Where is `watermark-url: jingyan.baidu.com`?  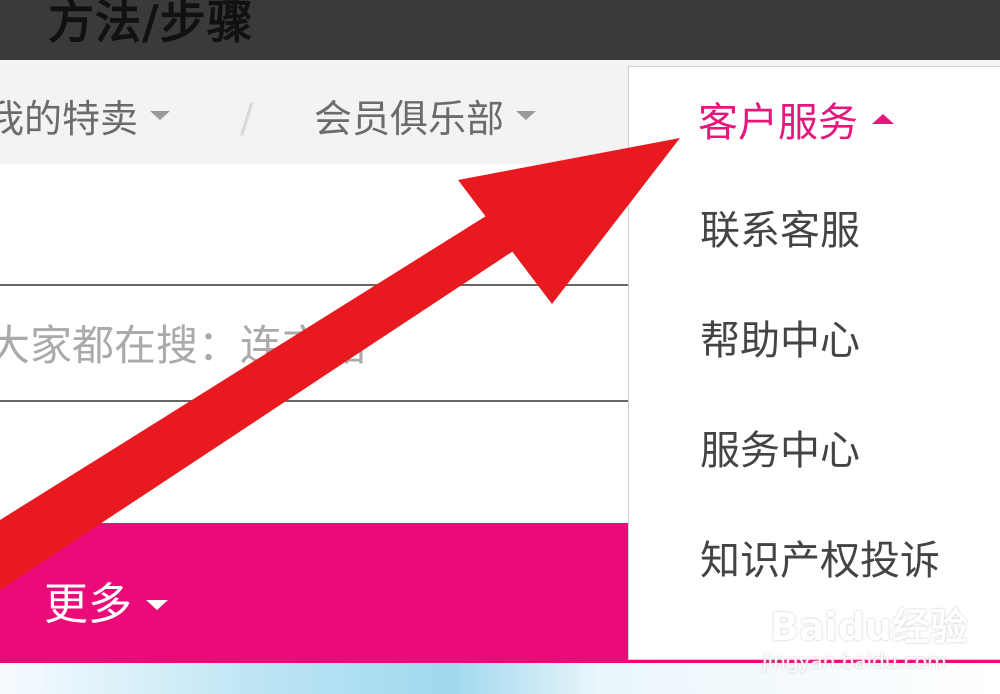 watermark-url: jingyan.baidu.com is located at coordinates (854, 661).